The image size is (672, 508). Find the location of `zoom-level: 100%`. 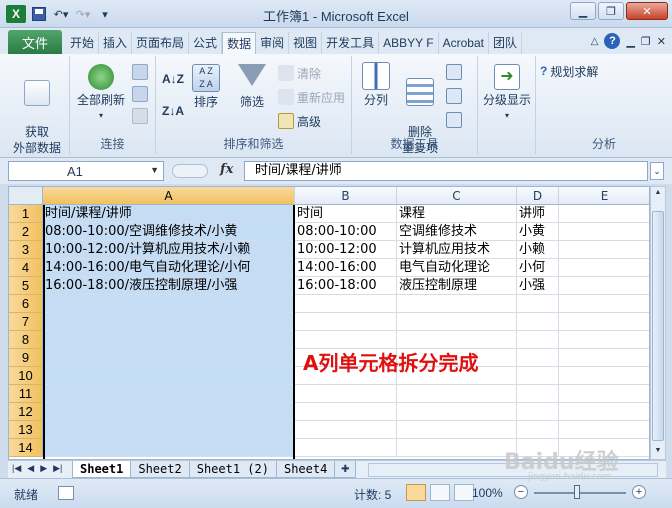

zoom-level: 100% is located at coordinates (487, 493).